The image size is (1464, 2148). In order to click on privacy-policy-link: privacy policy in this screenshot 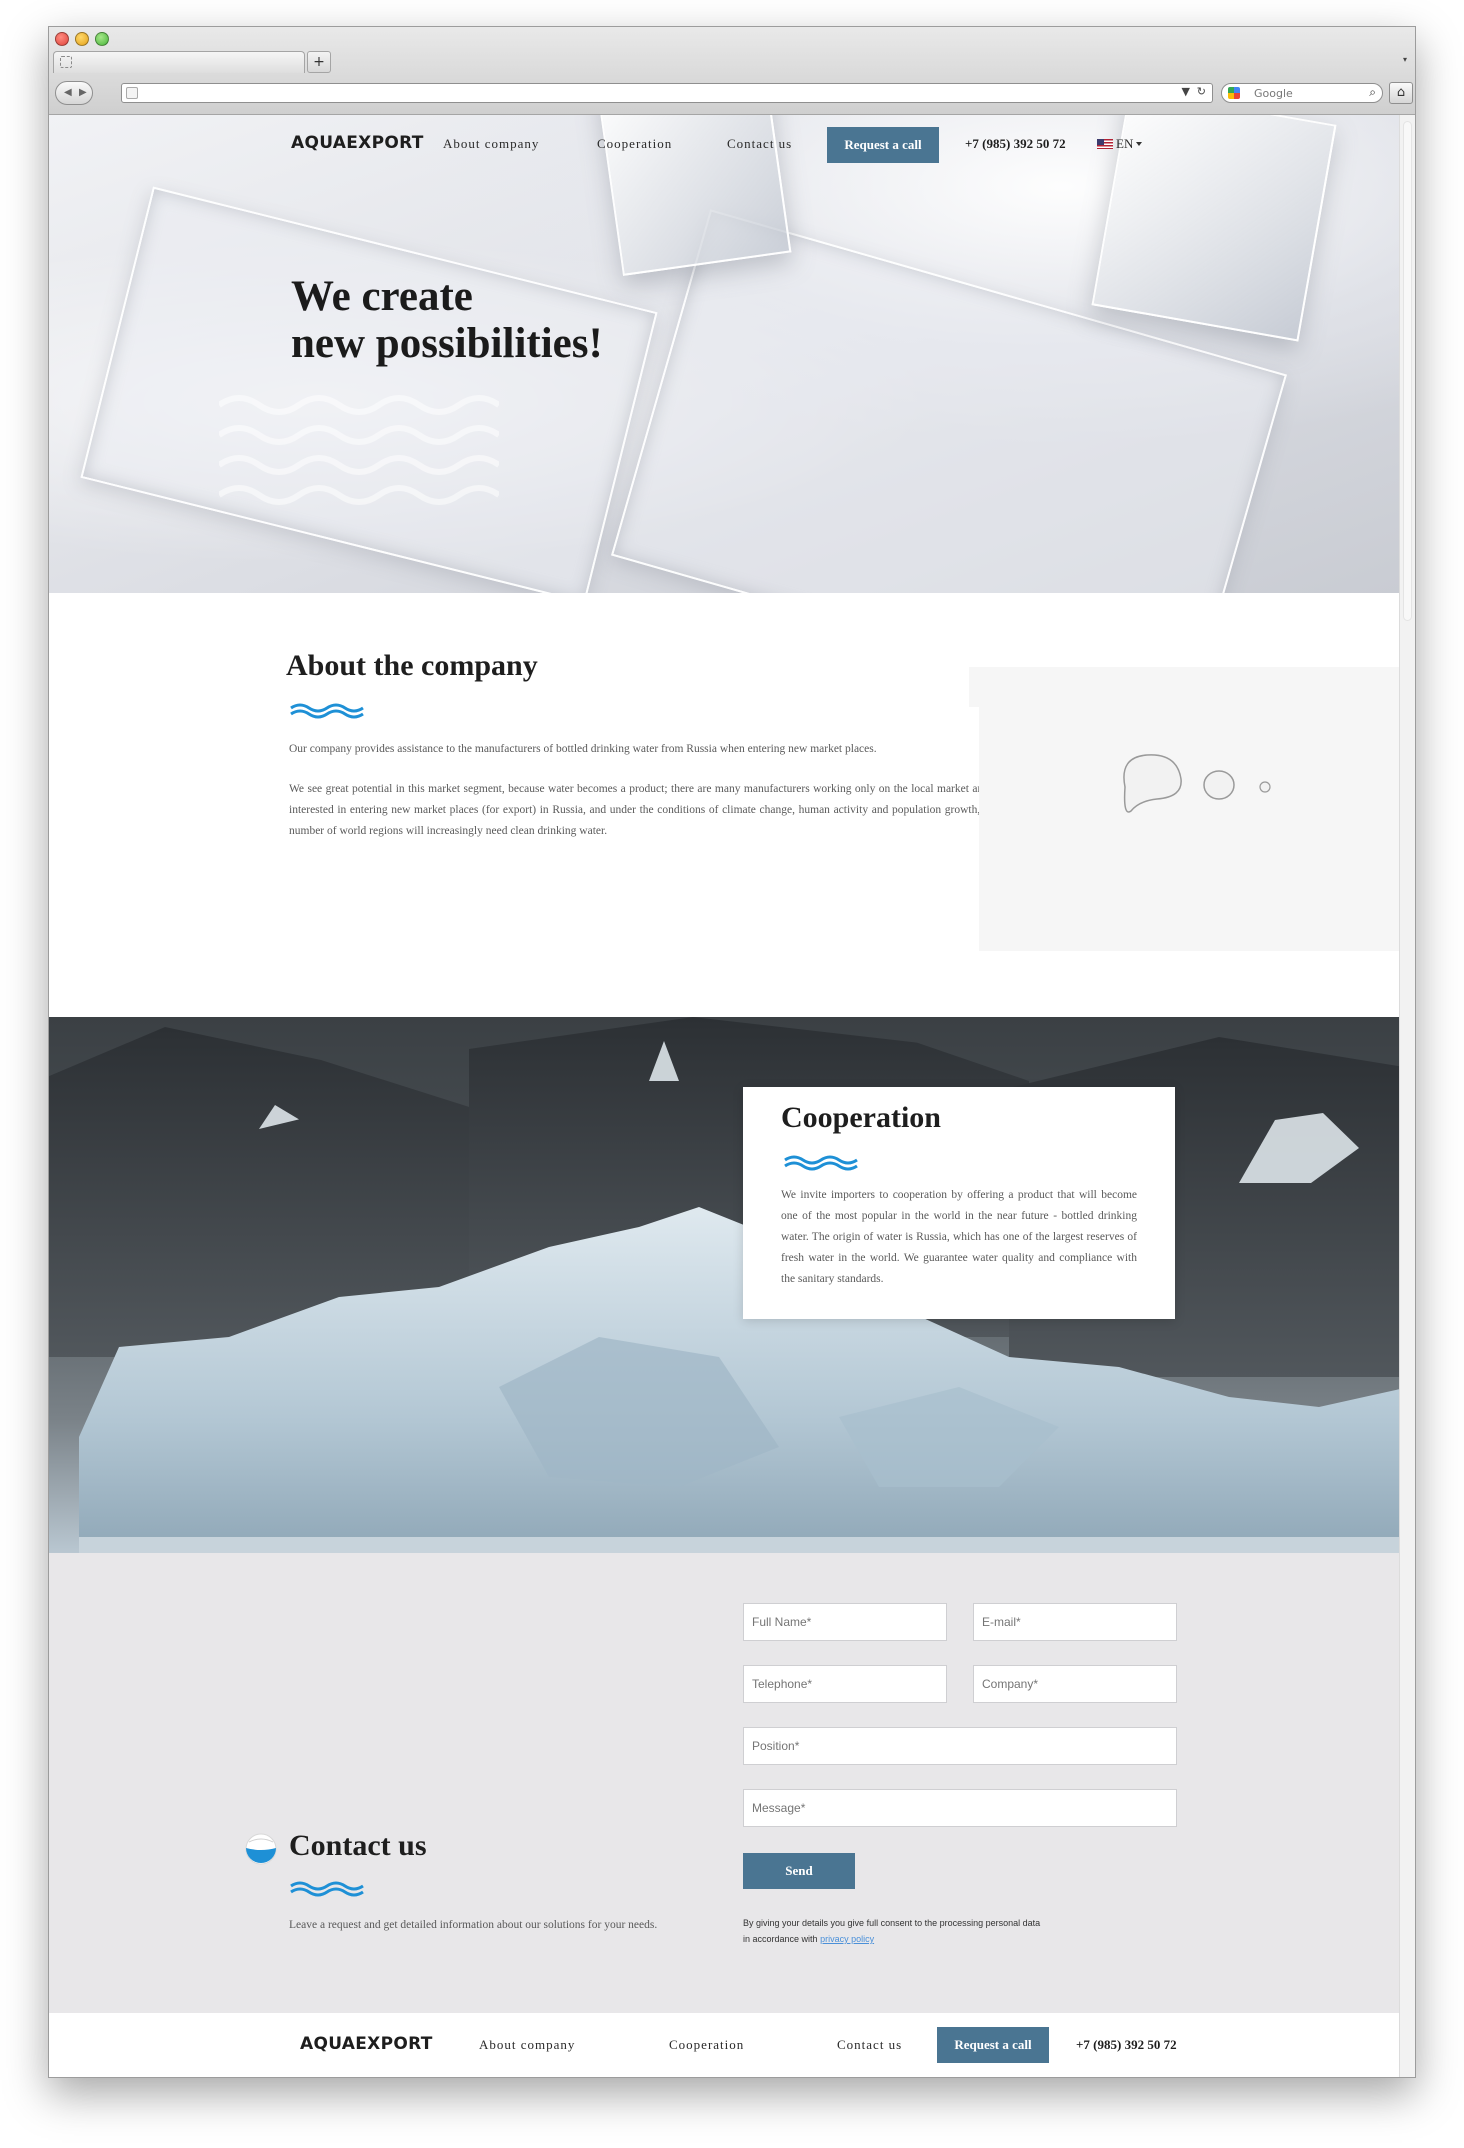, I will do `click(847, 1939)`.